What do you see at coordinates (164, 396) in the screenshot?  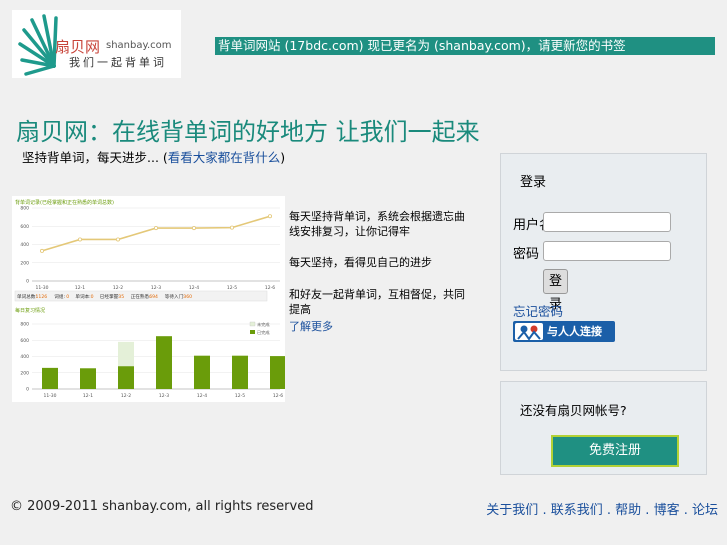 I see `bar-x-tick-label: 12-3` at bounding box center [164, 396].